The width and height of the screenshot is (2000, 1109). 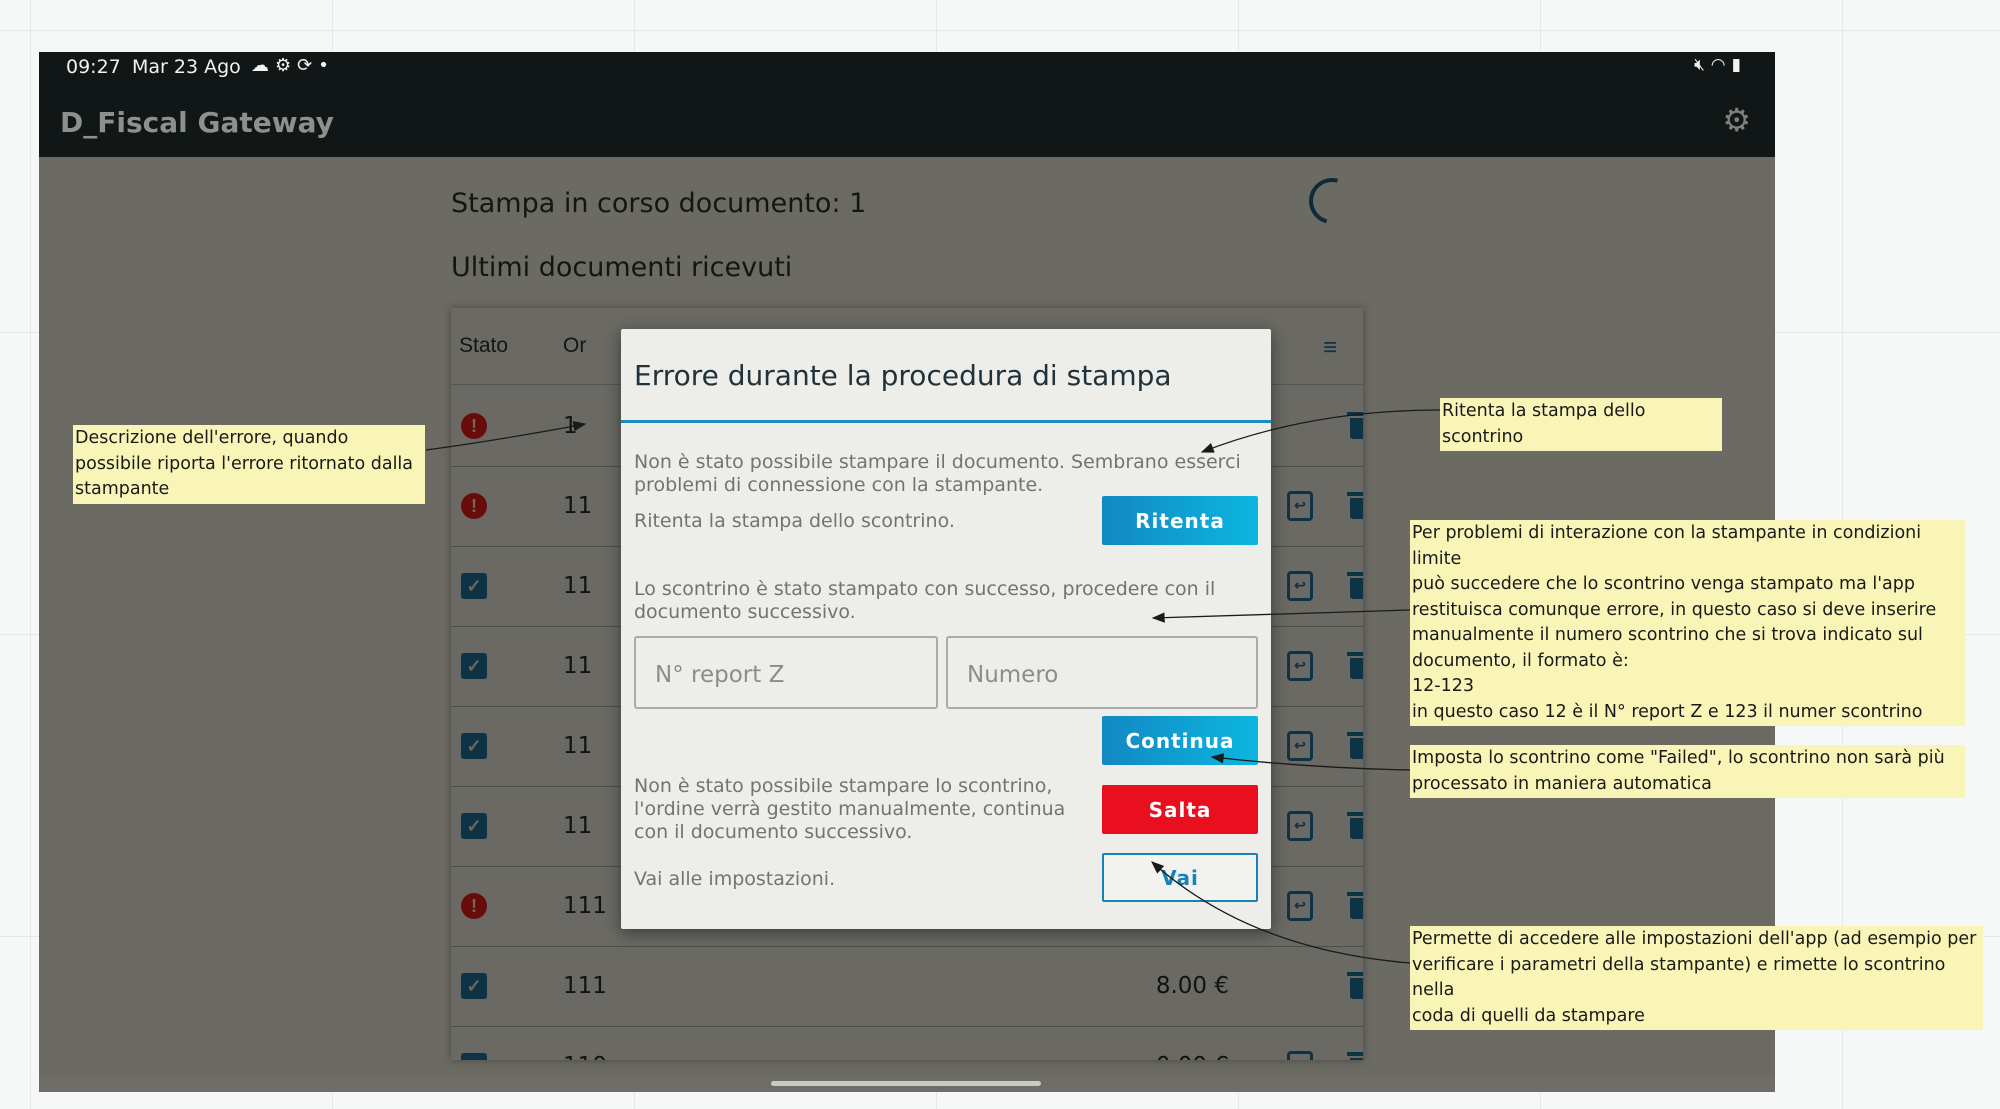 What do you see at coordinates (794, 521) in the screenshot?
I see `retry-description: Ritenta la stampa dello scontrino.` at bounding box center [794, 521].